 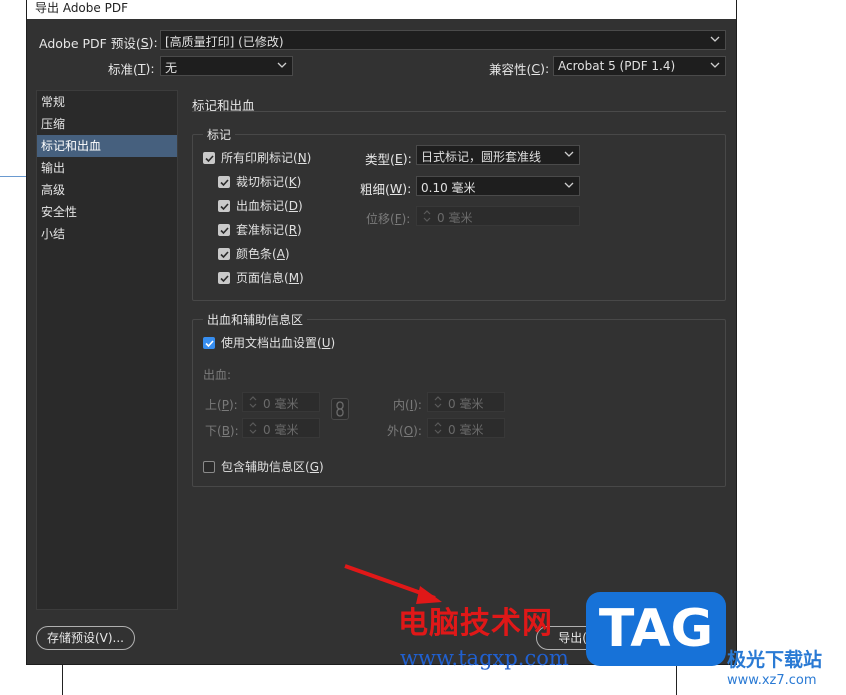 I want to click on marks-group-title: 标记, so click(x=219, y=134).